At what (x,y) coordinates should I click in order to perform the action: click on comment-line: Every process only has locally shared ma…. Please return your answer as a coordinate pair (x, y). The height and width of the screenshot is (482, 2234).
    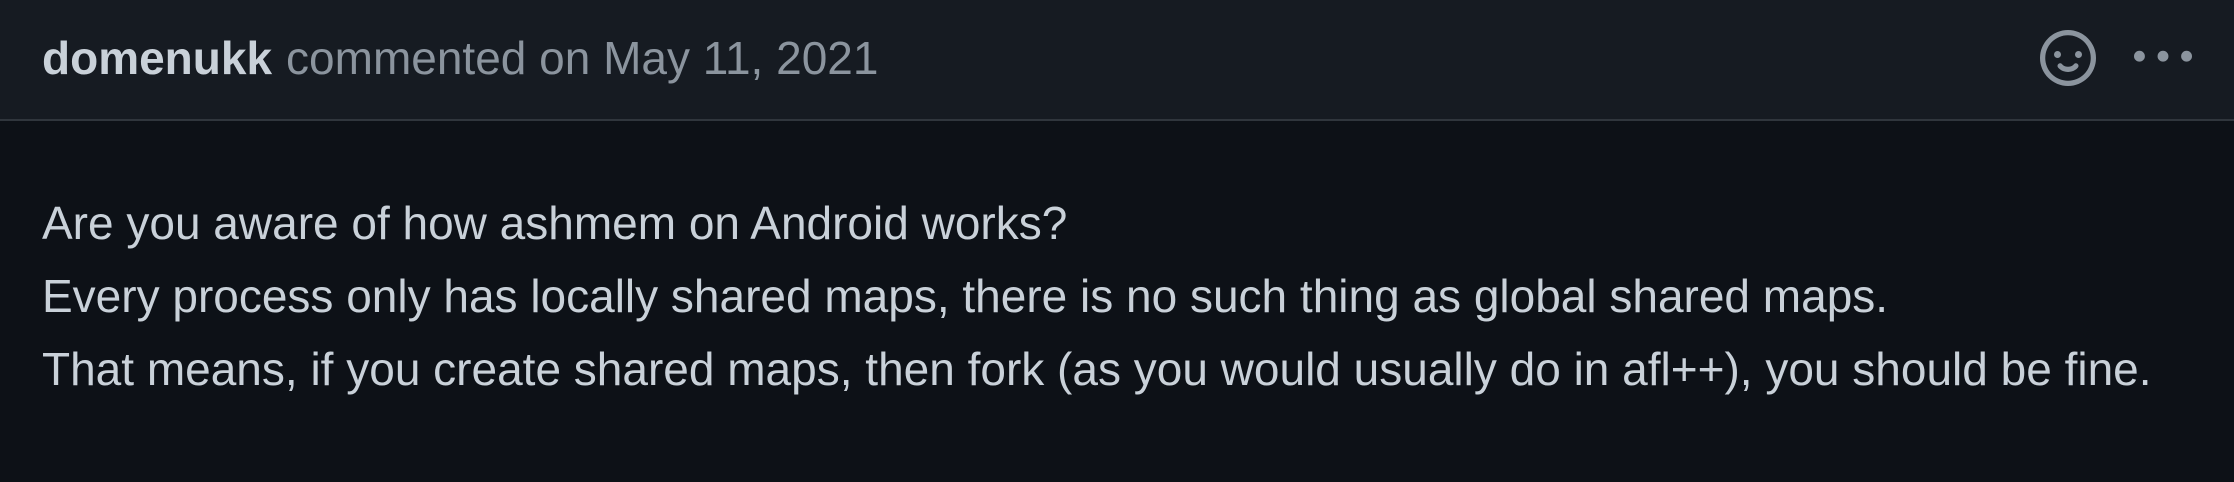
    Looking at the image, I should click on (965, 296).